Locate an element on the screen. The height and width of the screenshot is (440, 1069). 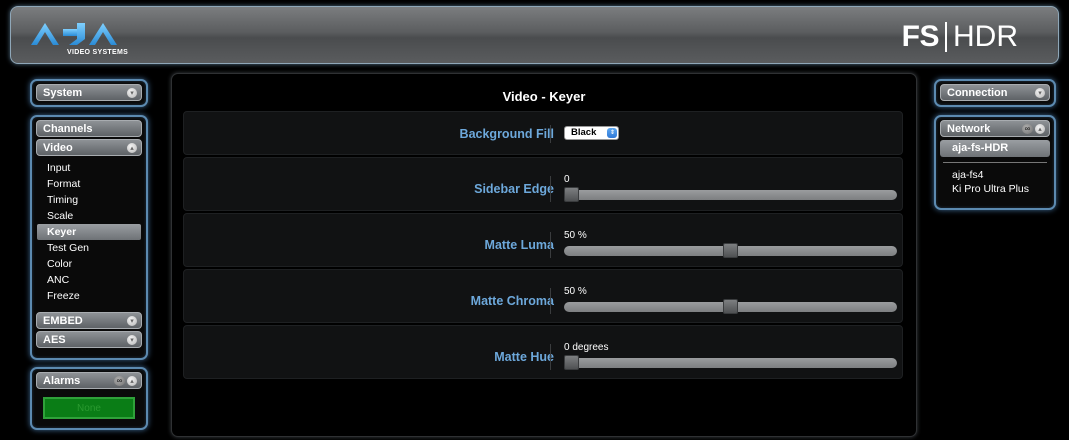
aes-menu-button: AES ▾ is located at coordinates (89, 339).